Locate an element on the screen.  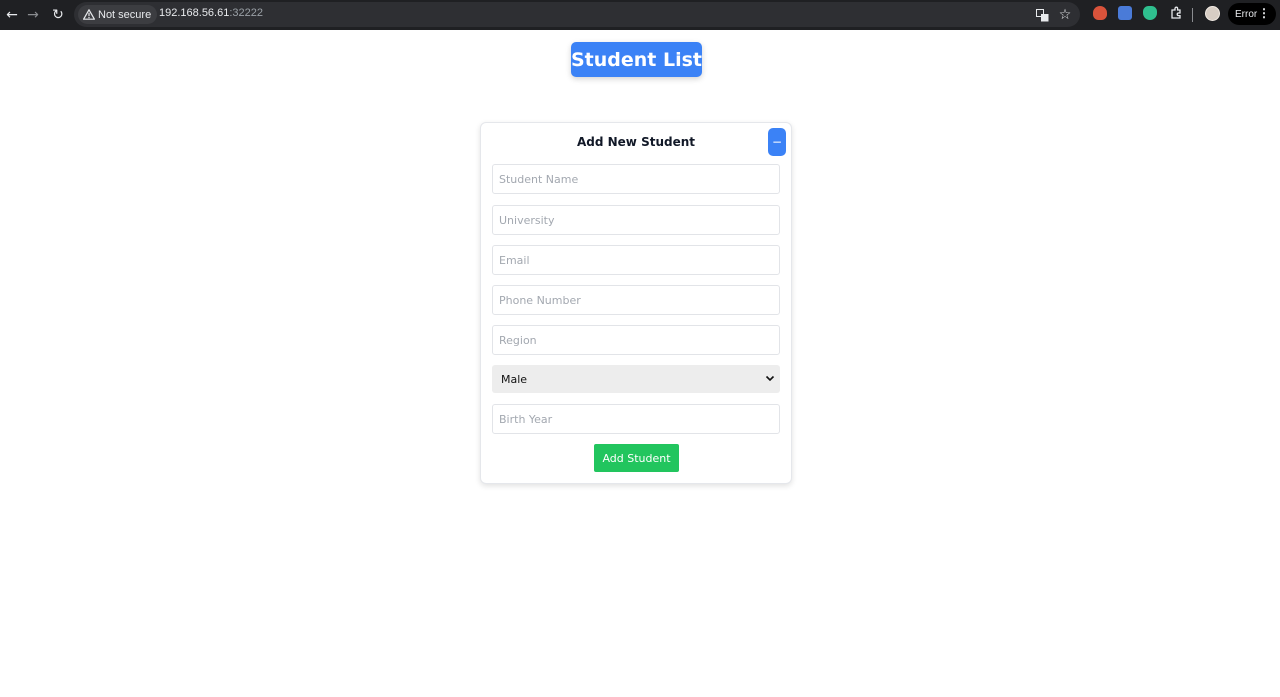
gender-selected-value: Male is located at coordinates (514, 379).